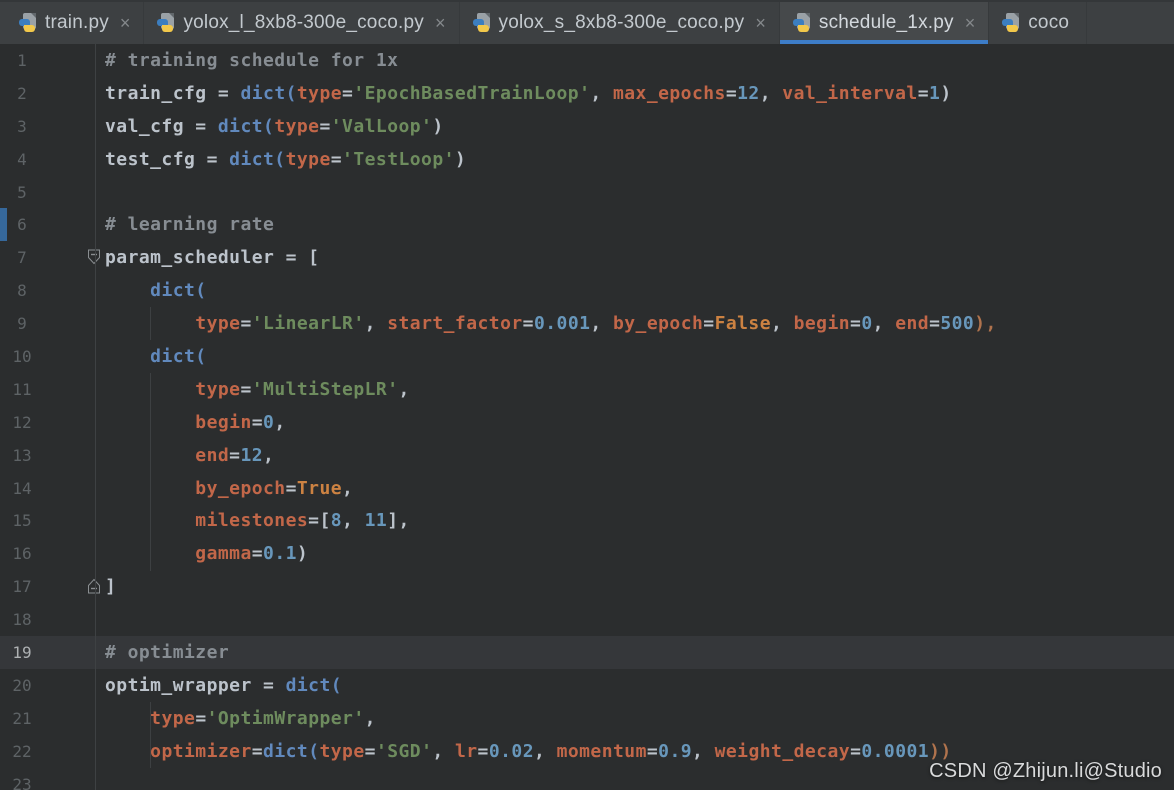 Image resolution: width=1174 pixels, height=790 pixels. I want to click on code-line: 6 # learning rate, so click(587, 225).